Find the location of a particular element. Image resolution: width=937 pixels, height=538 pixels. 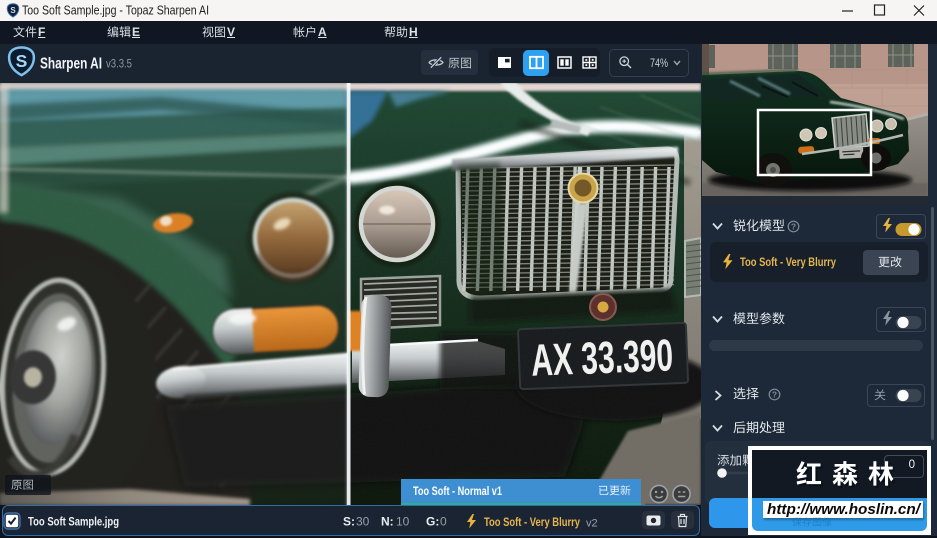

svg-text:Too Soft Sample.jpg - Topaz Sh: Too Soft Sample.jpg - Topaz Sharpen AI is located at coordinates (115, 10).